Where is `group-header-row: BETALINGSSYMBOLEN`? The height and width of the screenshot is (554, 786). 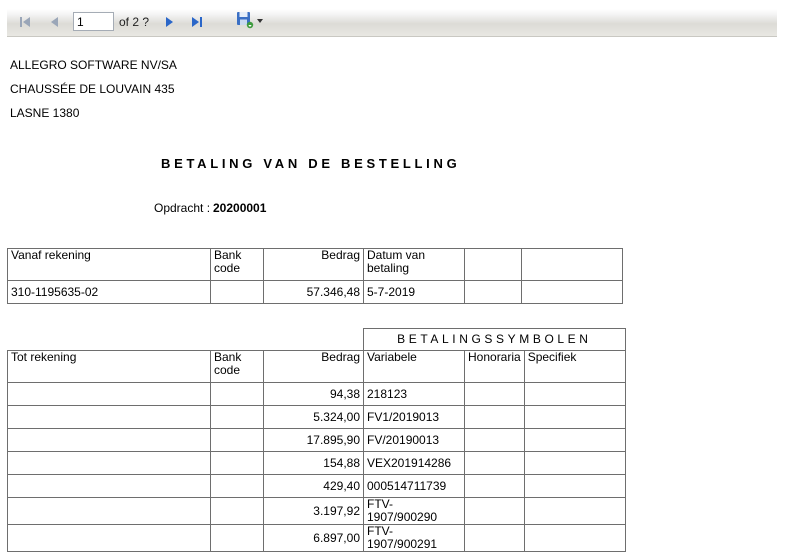
group-header-row: BETALINGSSYMBOLEN is located at coordinates (317, 339).